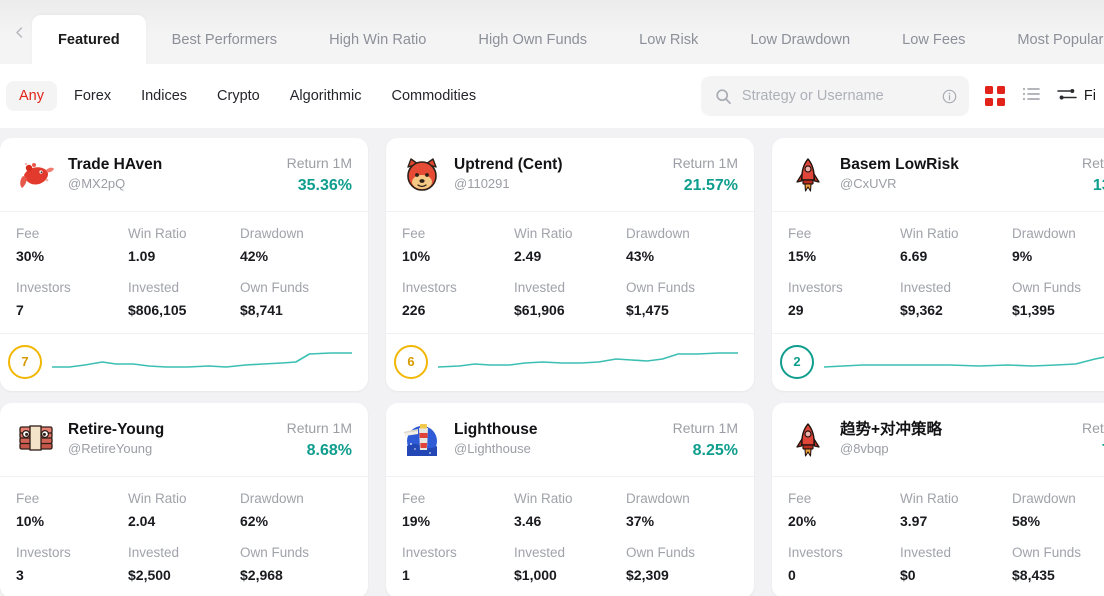 This screenshot has width=1104, height=596. What do you see at coordinates (899, 164) in the screenshot?
I see `strategy-name: Basem LowRisk` at bounding box center [899, 164].